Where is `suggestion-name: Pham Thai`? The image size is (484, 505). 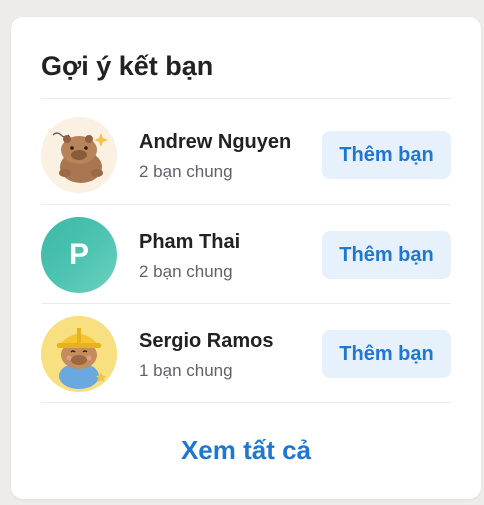
suggestion-name: Pham Thai is located at coordinates (189, 242).